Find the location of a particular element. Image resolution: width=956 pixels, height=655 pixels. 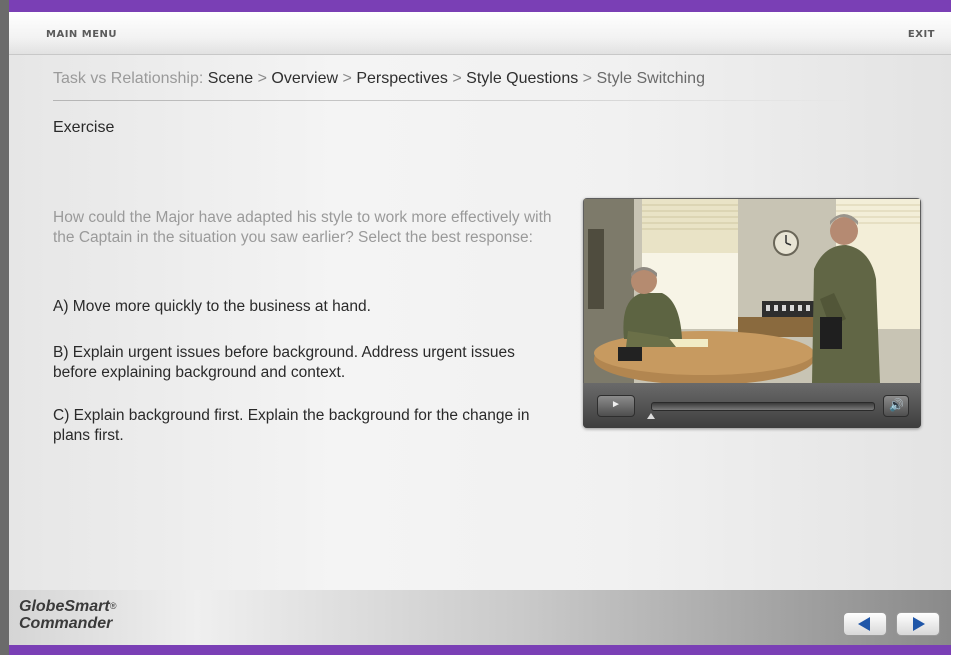

play-icon: ► is located at coordinates (616, 404).